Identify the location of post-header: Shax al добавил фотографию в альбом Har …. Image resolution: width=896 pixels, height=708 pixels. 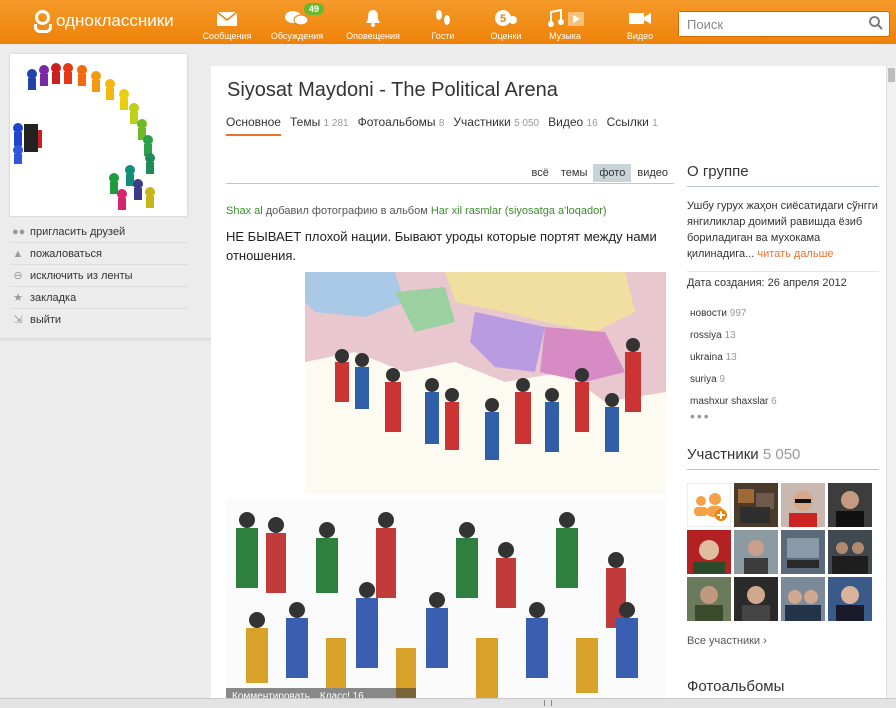
(416, 211).